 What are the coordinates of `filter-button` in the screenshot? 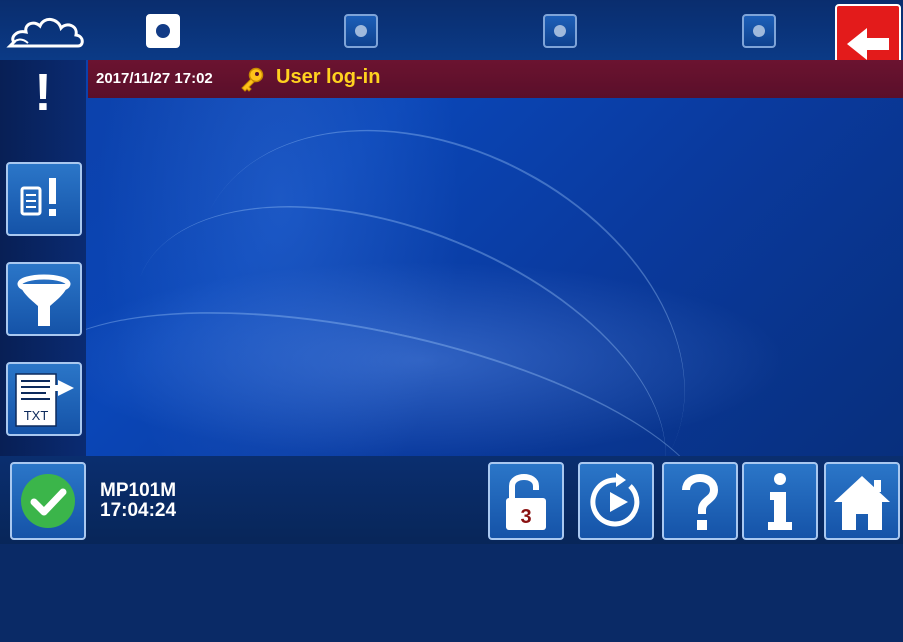 It's located at (44, 299).